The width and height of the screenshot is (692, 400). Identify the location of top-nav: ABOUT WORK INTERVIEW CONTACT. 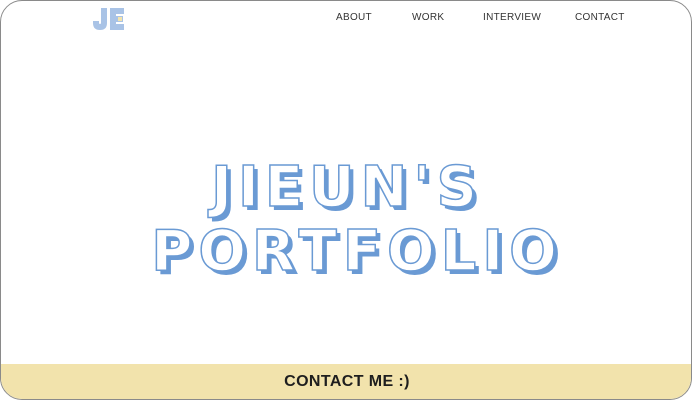
(346, 20).